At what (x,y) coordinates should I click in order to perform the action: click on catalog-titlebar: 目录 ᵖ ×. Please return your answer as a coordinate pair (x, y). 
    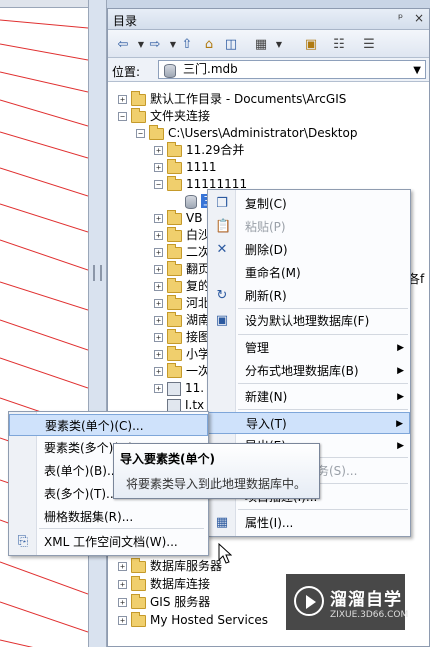
    Looking at the image, I should click on (268, 19).